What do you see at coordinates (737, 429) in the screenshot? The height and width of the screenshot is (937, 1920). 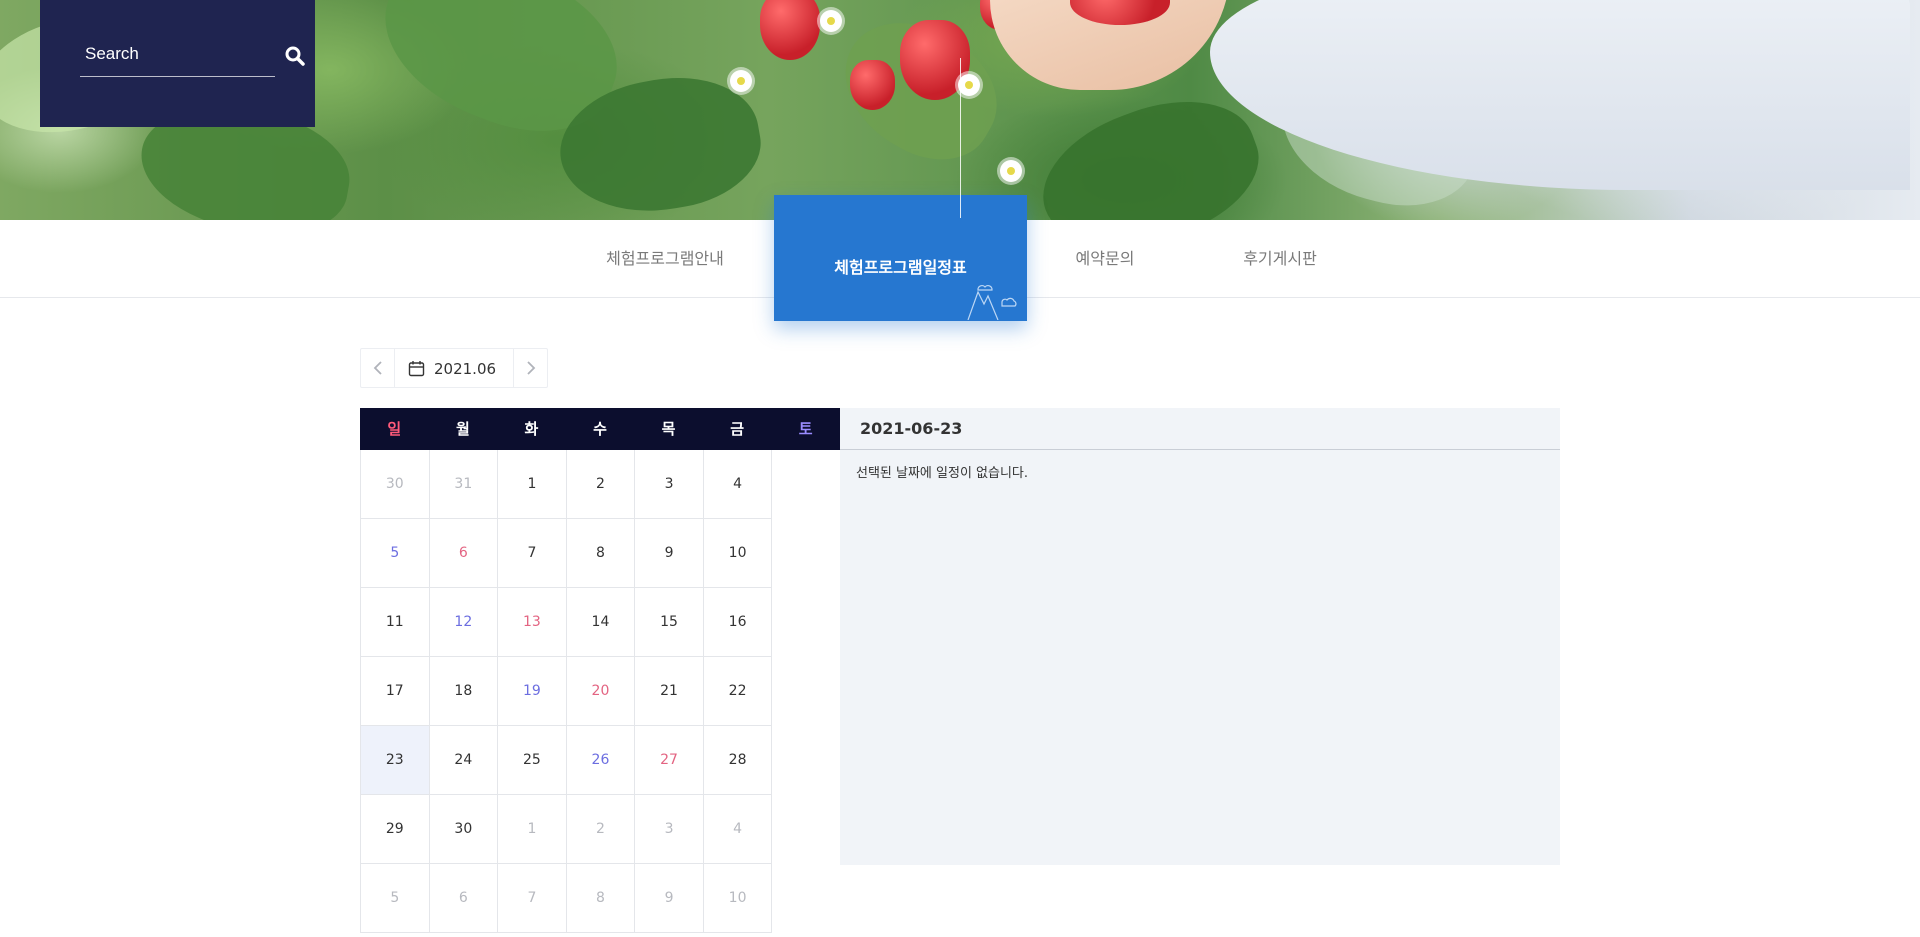 I see `weekday-fri: 금` at bounding box center [737, 429].